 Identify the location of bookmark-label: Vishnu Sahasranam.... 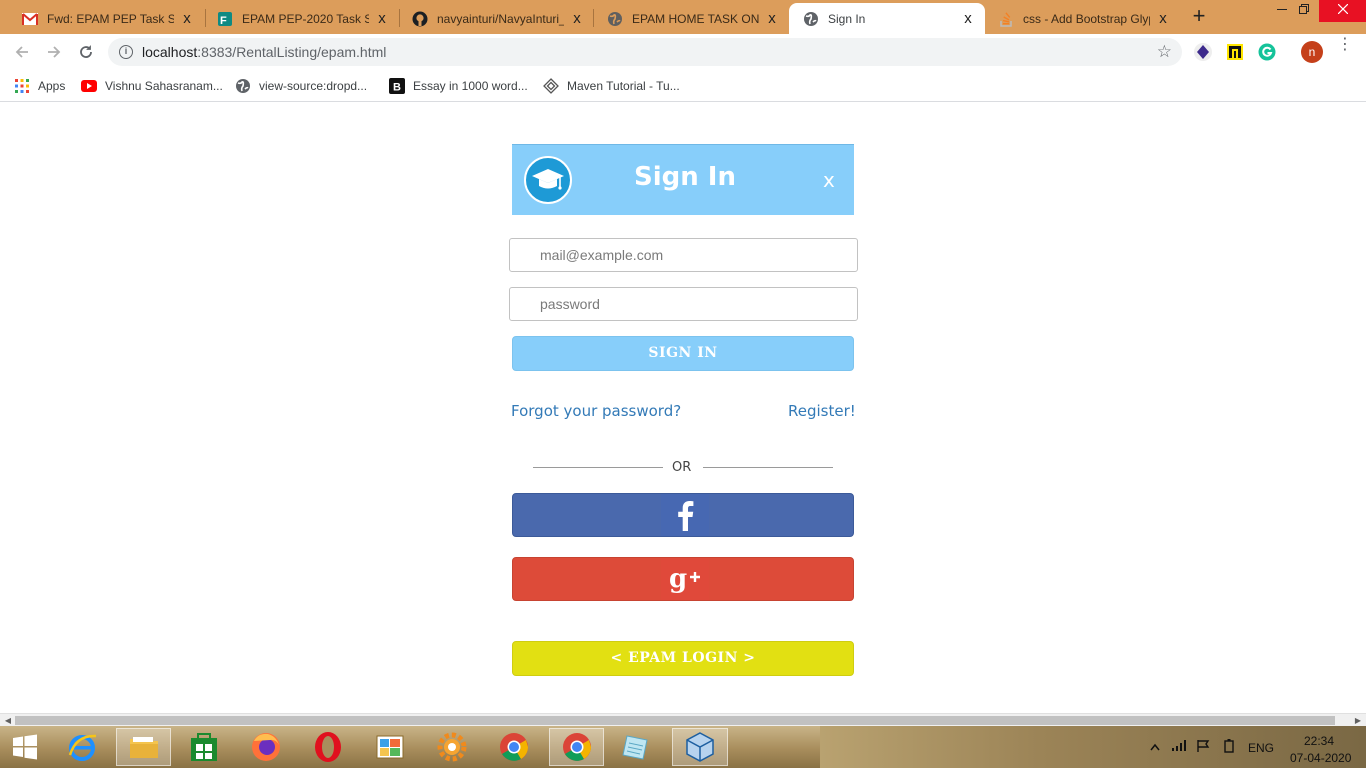
(164, 86).